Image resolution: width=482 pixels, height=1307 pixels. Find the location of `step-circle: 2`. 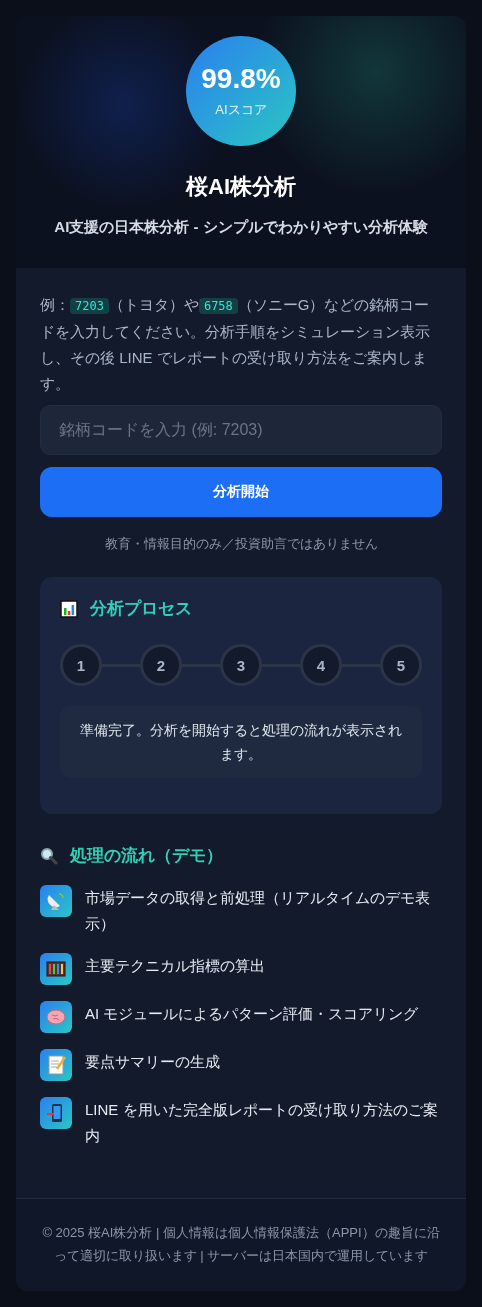

step-circle: 2 is located at coordinates (161, 665).